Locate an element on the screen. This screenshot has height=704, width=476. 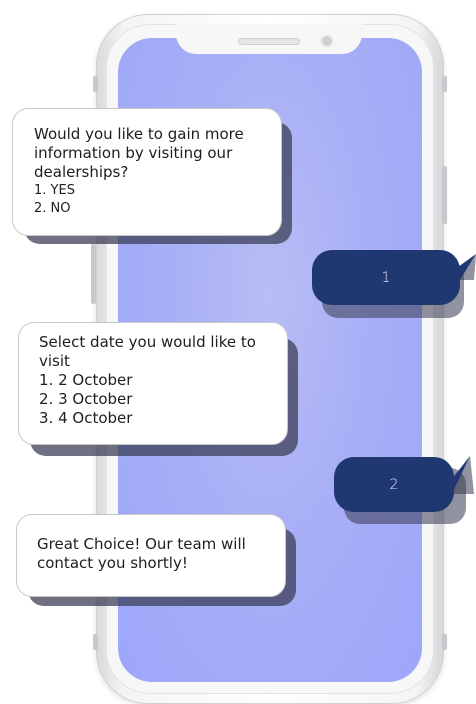
phone-power-button is located at coordinates (444, 195).